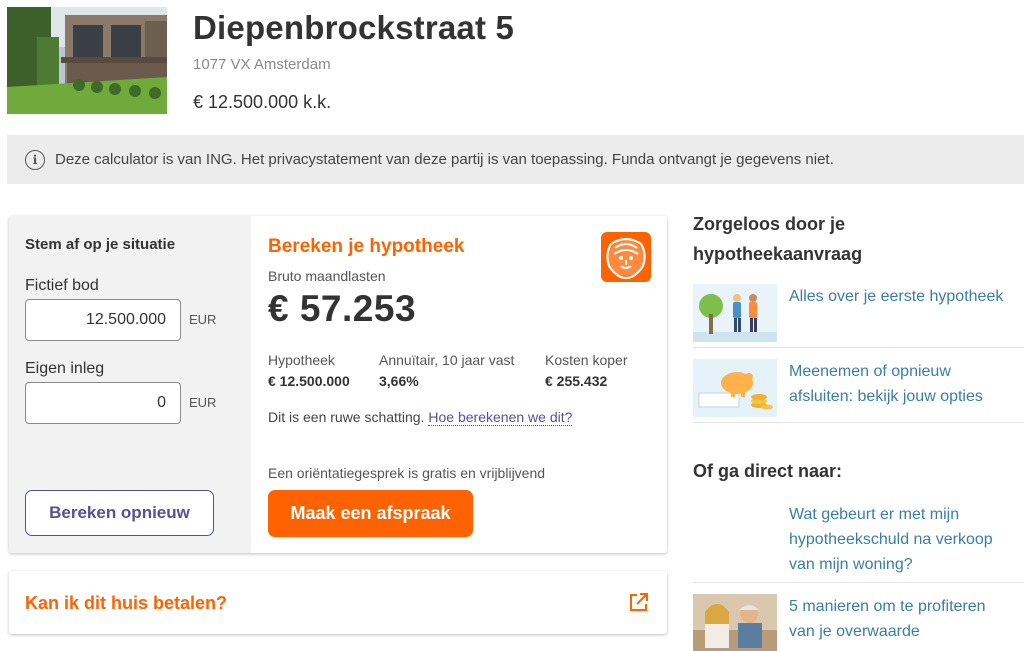 This screenshot has height=651, width=1024. I want to click on sidebar-item-line: hypotheekschuld na verkoop, so click(891, 539).